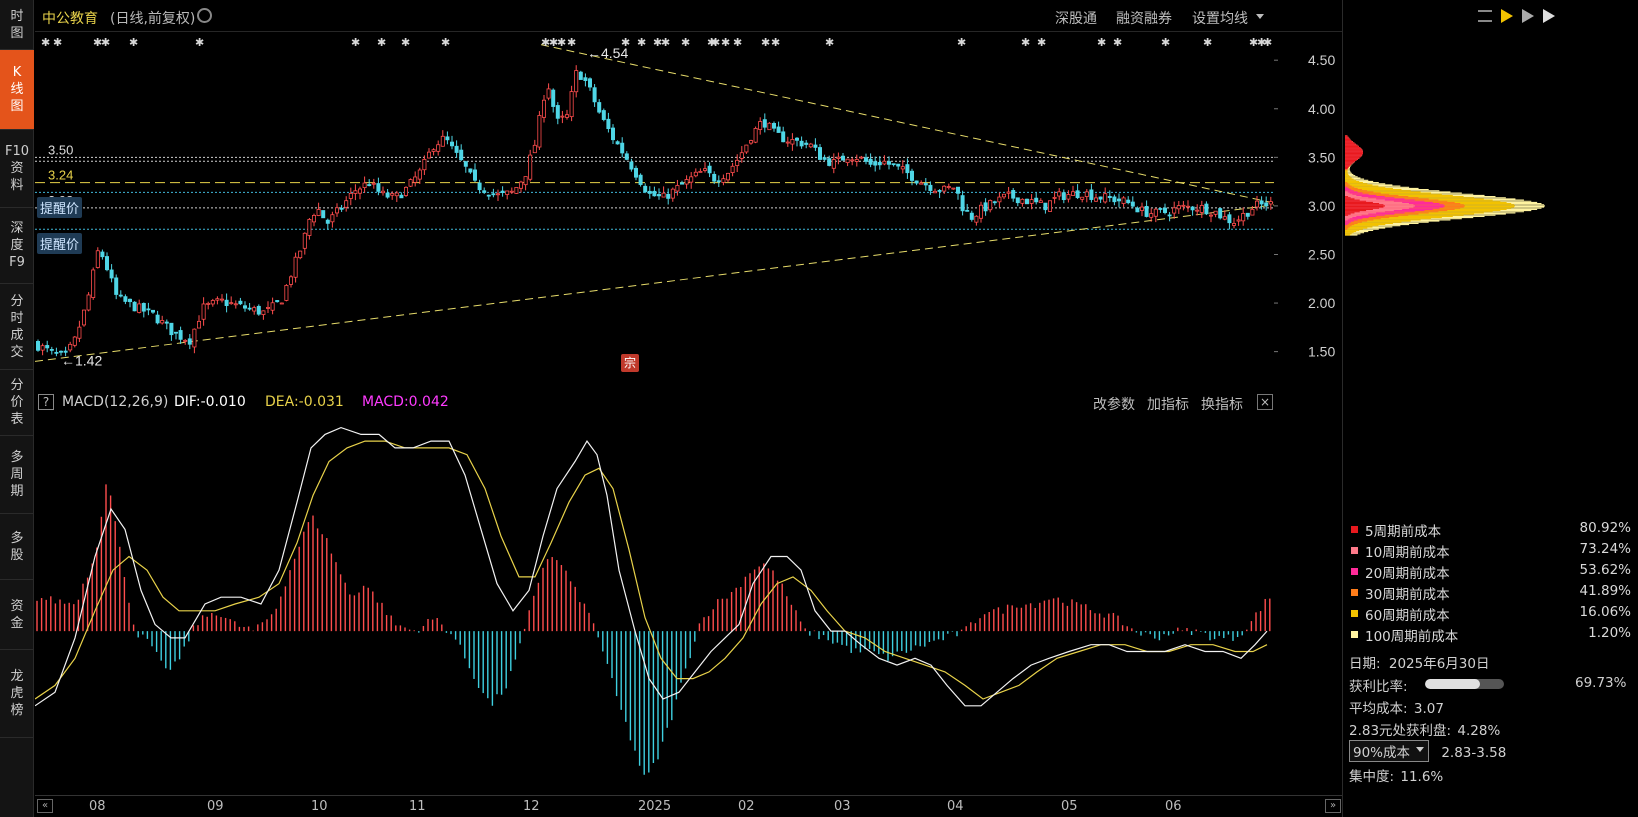 Image resolution: width=1638 pixels, height=817 pixels. Describe the element at coordinates (531, 806) in the screenshot. I see `time-label: 12` at that location.